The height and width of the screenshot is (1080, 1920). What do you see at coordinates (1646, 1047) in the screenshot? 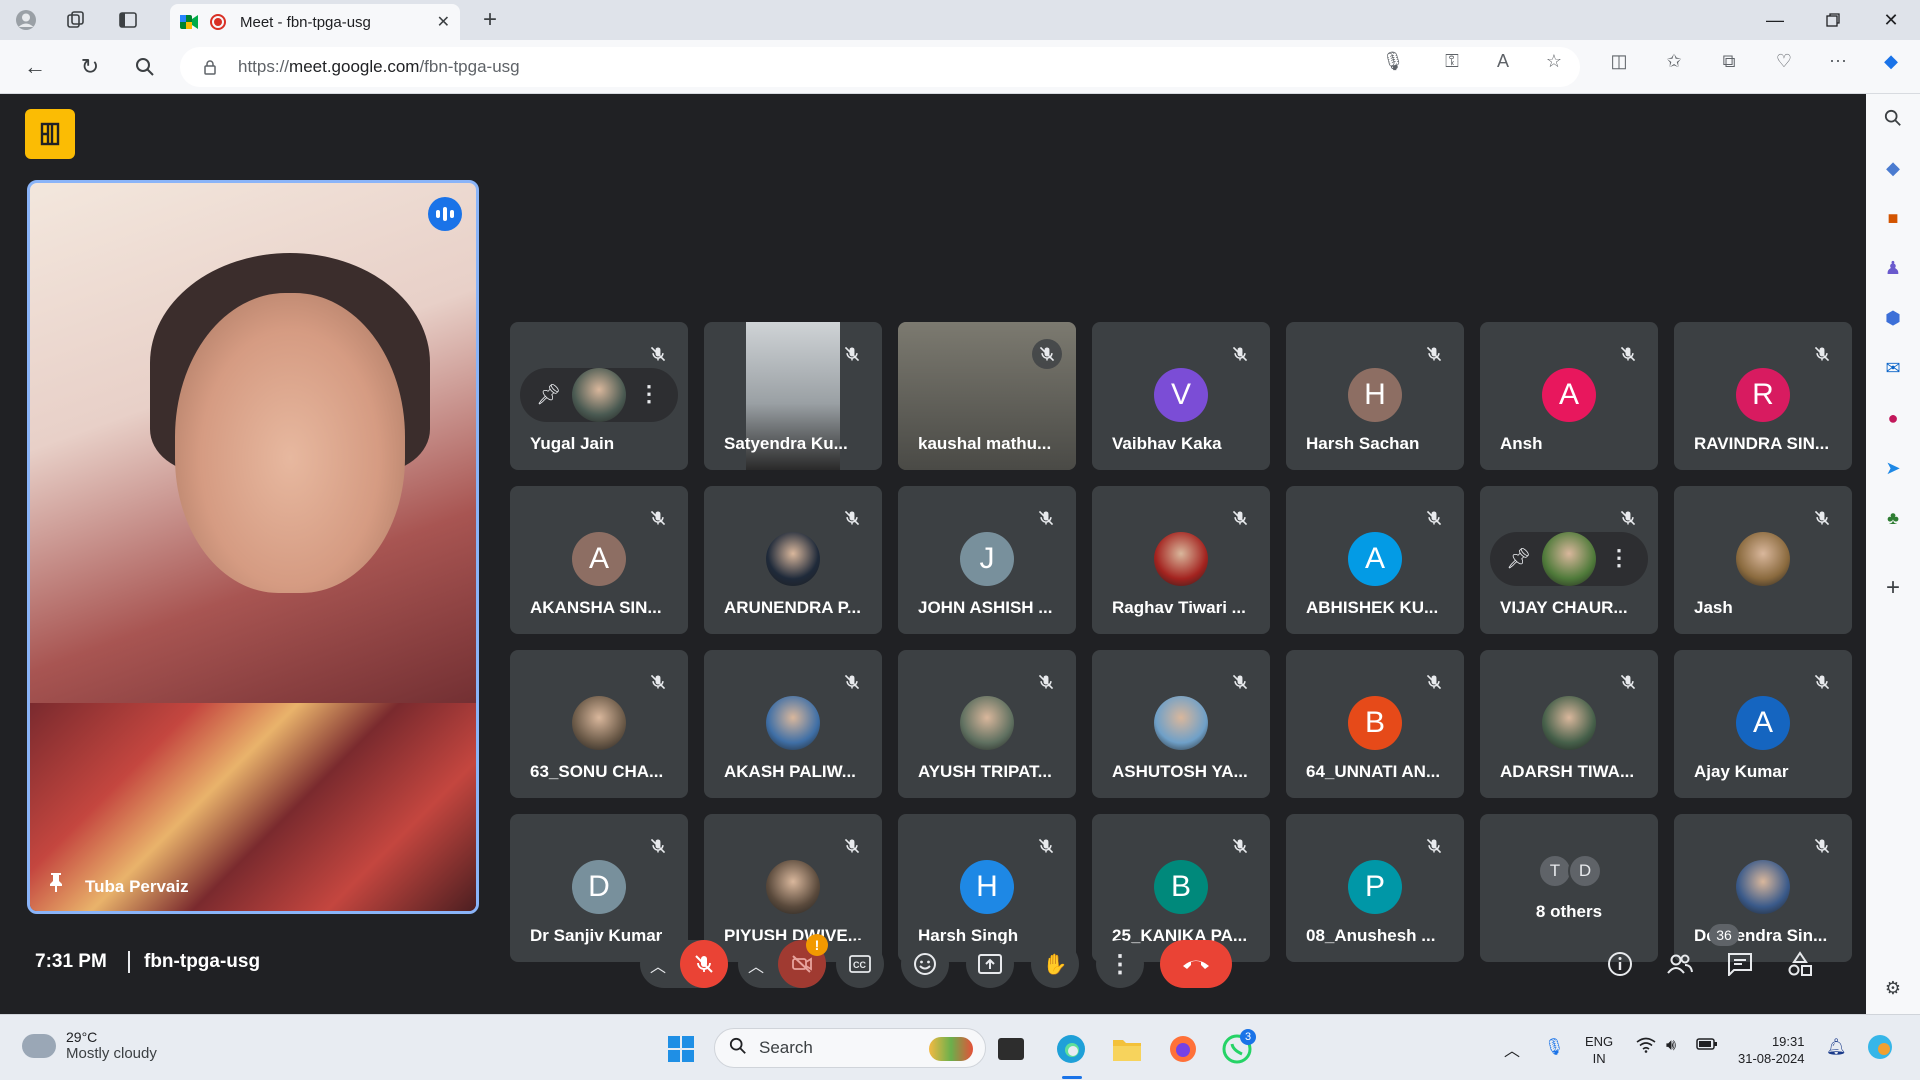
I see `wifi-icon` at bounding box center [1646, 1047].